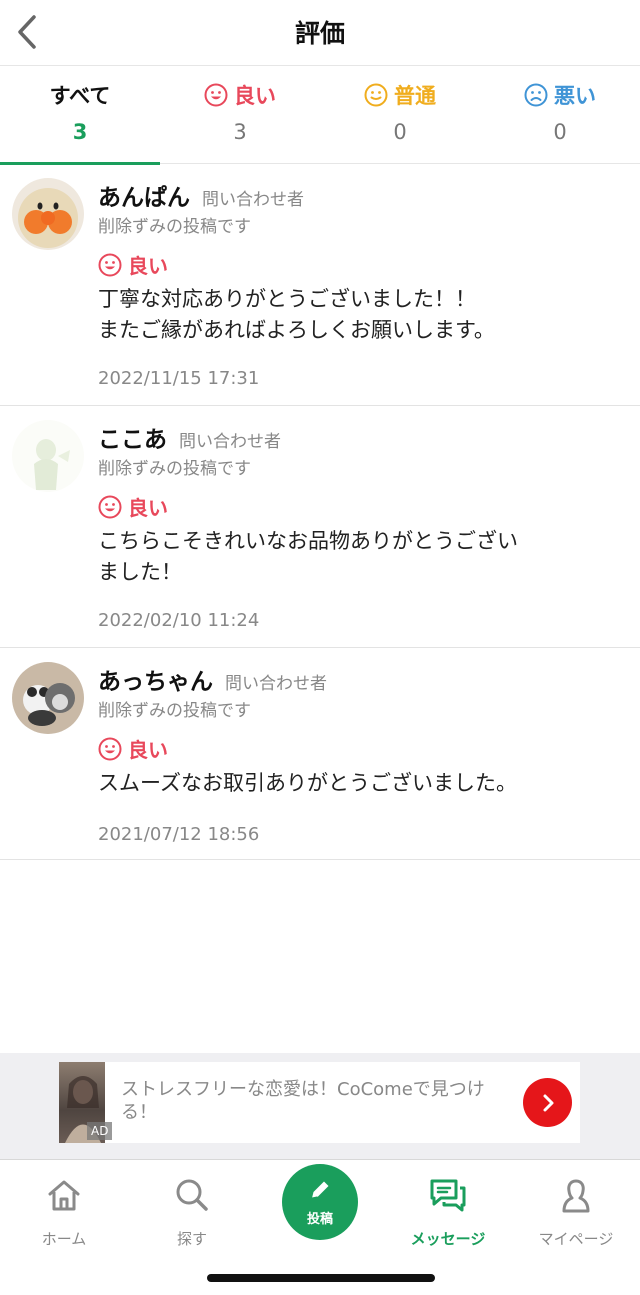 This screenshot has height=1295, width=640. I want to click on ad-area: AD ストレスフリーな恋愛は！CoComeで見つける！, so click(320, 1106).